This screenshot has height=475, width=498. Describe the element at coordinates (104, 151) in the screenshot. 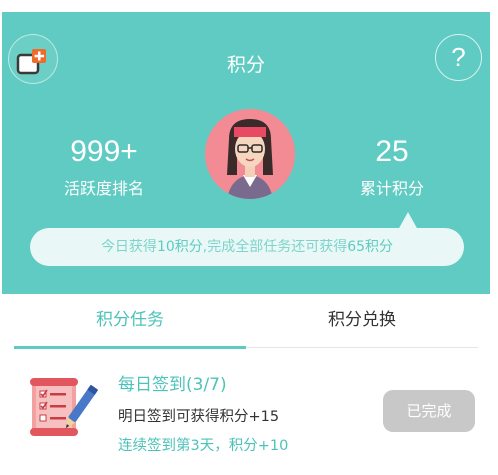

I see `rank-value: 999+` at that location.